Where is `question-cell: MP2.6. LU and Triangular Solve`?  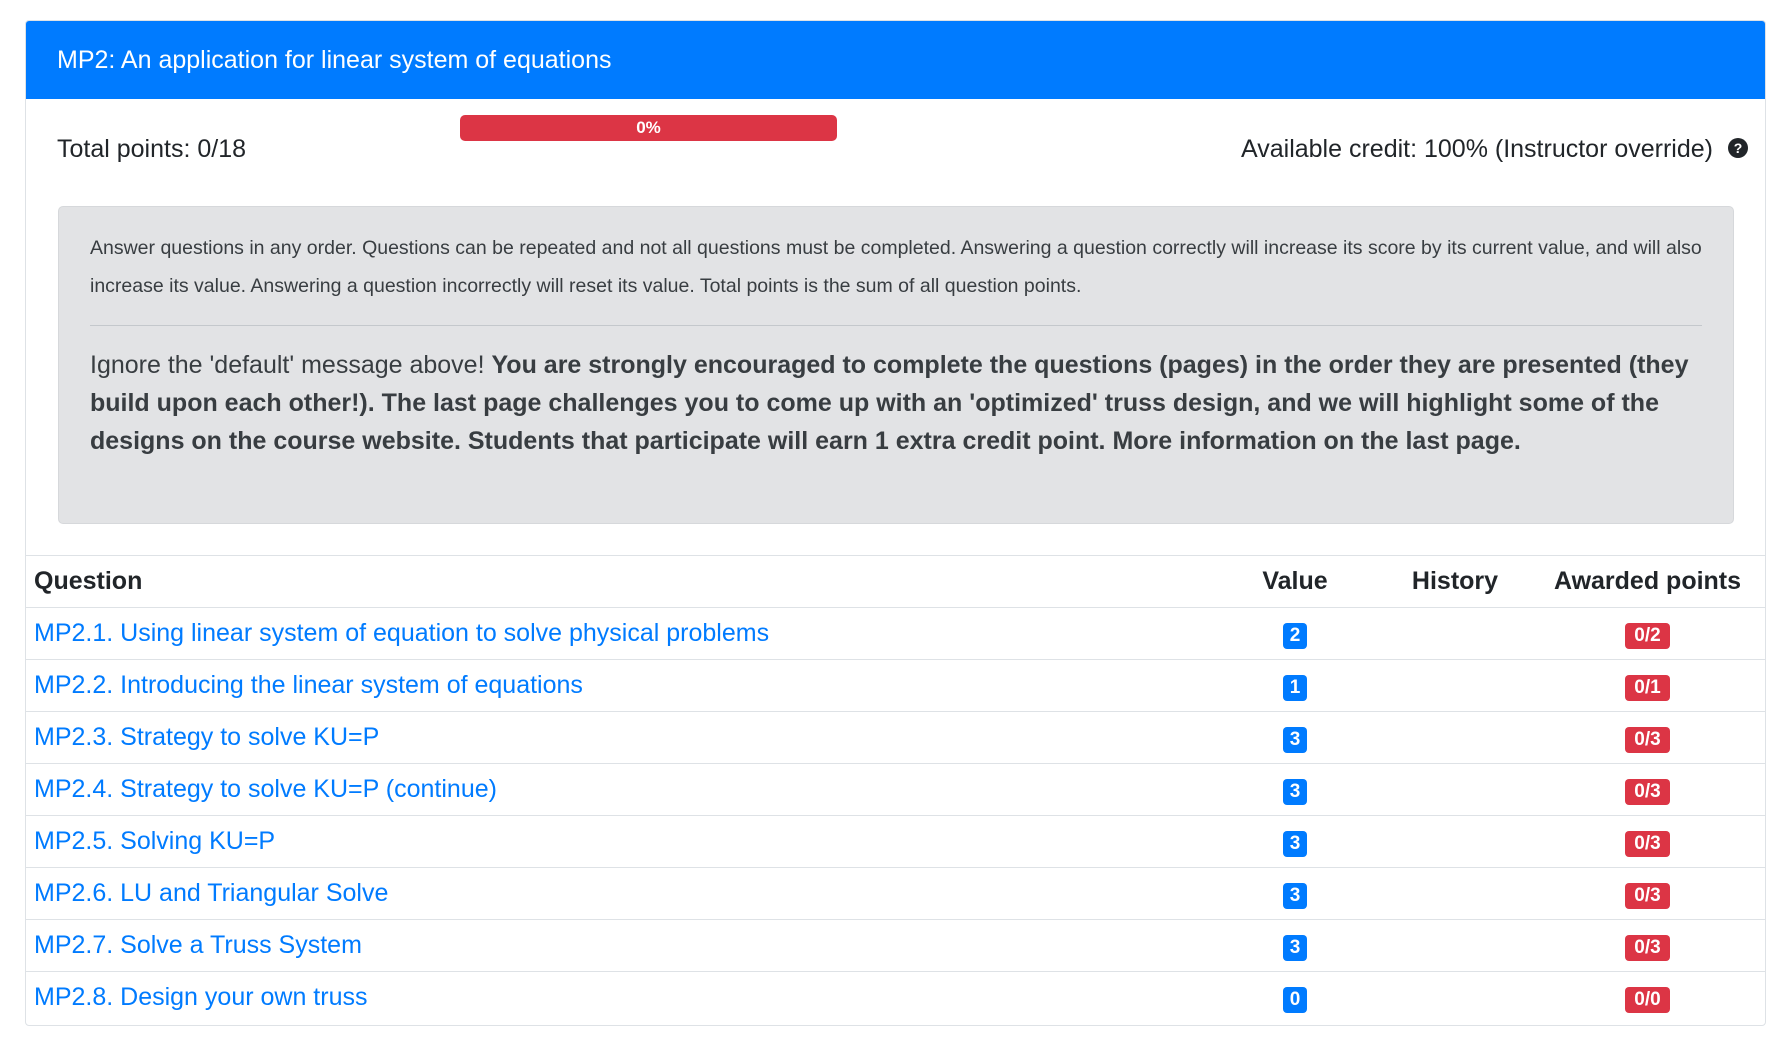 question-cell: MP2.6. LU and Triangular Solve is located at coordinates (618, 893).